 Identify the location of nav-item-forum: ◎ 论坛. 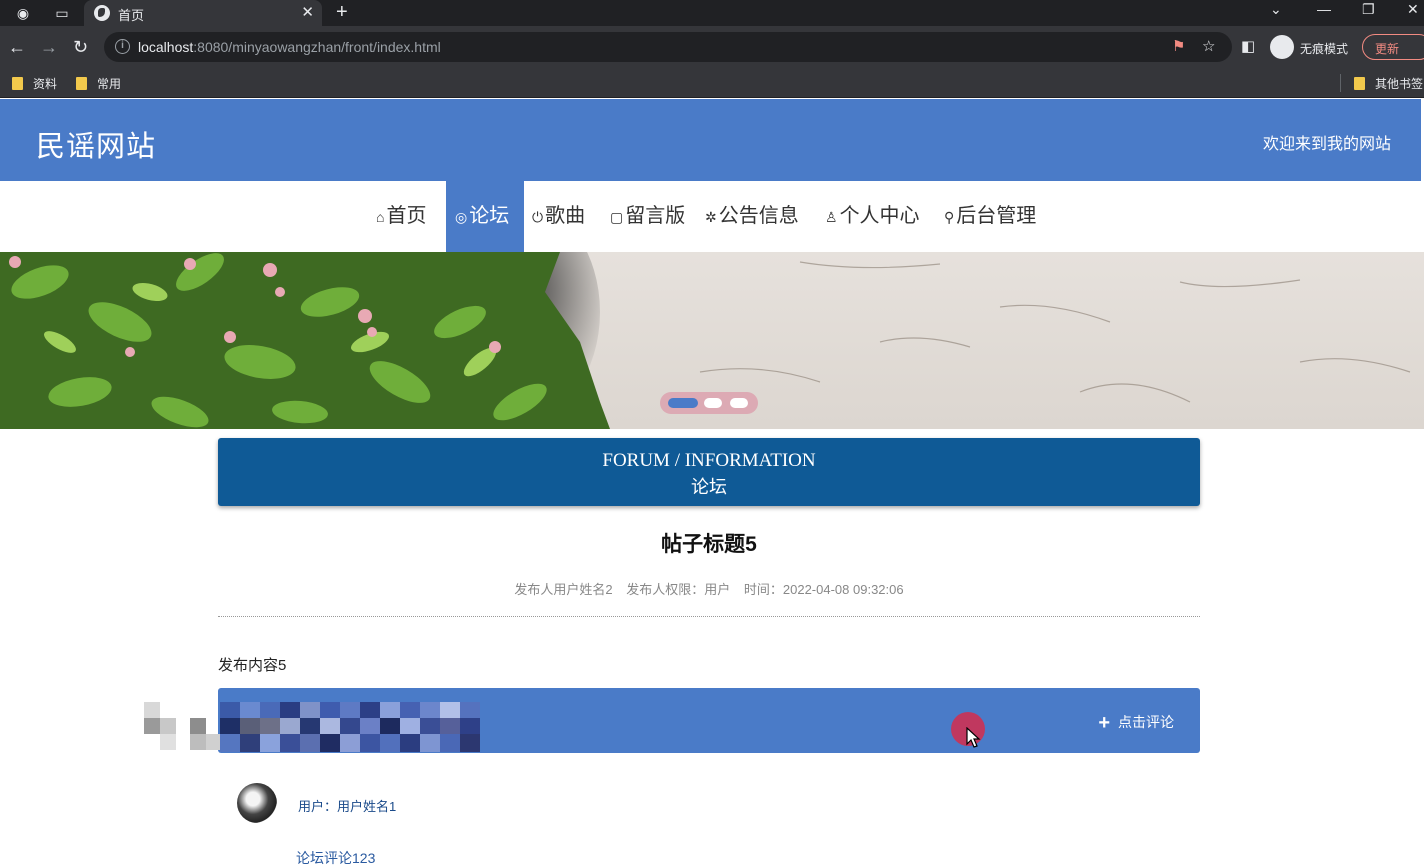
(485, 216).